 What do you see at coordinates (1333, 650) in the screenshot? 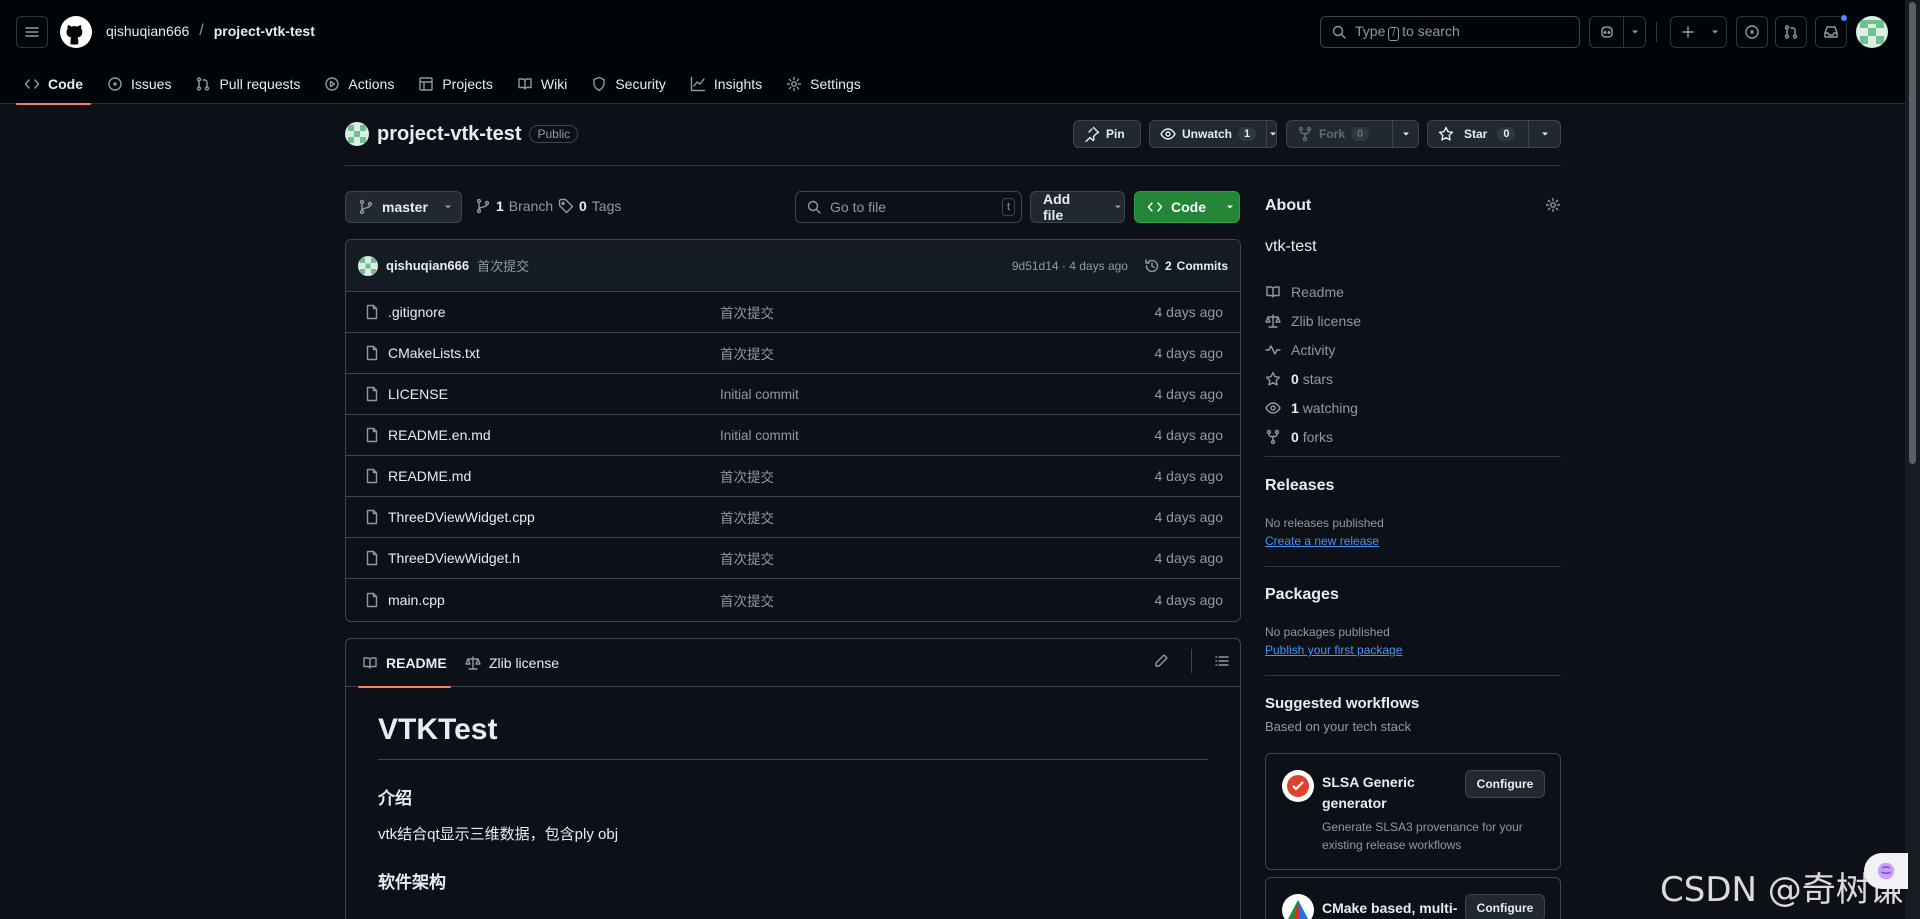
I see `publish-package-link: Publish your first package` at bounding box center [1333, 650].